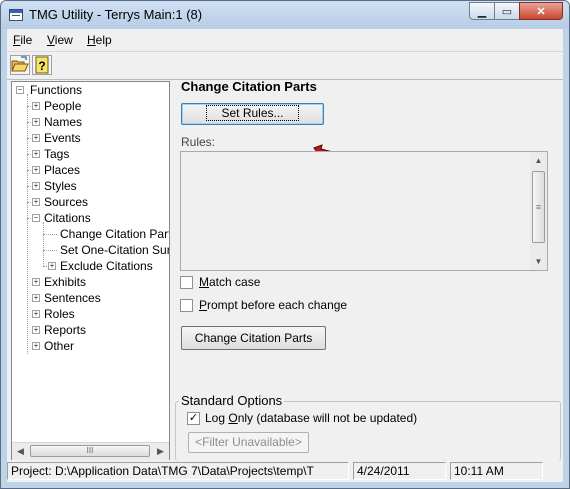 Image resolution: width=570 pixels, height=489 pixels. What do you see at coordinates (56, 106) in the screenshot?
I see `tree-item-people: + People` at bounding box center [56, 106].